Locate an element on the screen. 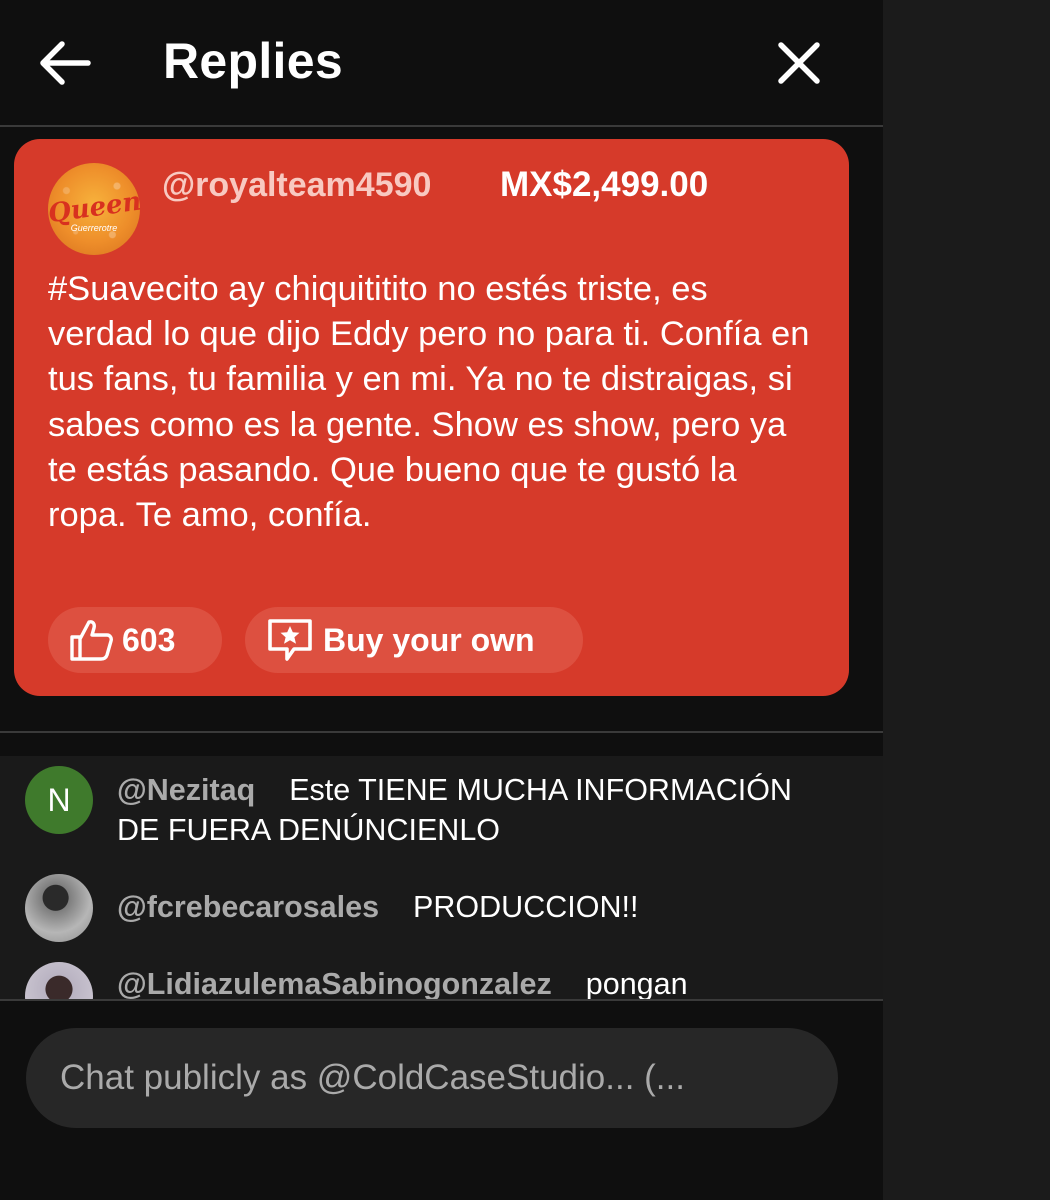  buy-your-own-button: Buy your own is located at coordinates (414, 640).